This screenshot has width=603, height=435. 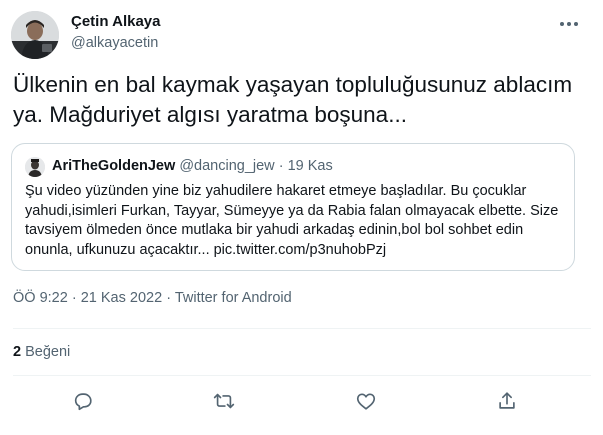 What do you see at coordinates (233, 298) in the screenshot?
I see `tweet-source: Twitter for Android` at bounding box center [233, 298].